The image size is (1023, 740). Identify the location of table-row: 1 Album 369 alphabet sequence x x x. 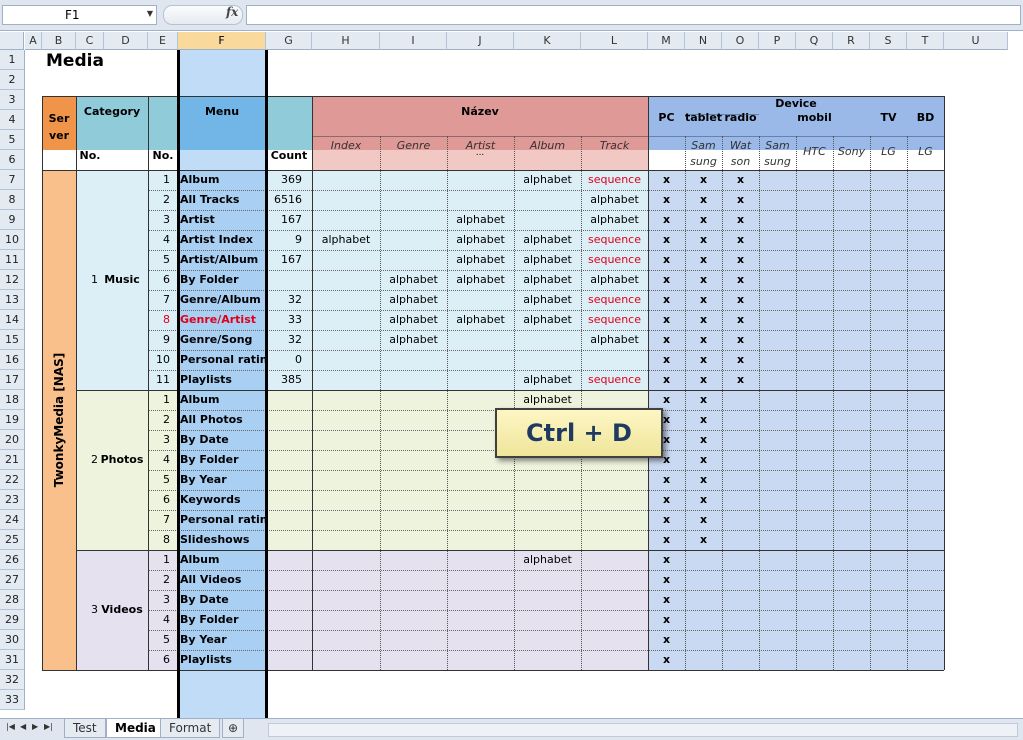
(546, 180).